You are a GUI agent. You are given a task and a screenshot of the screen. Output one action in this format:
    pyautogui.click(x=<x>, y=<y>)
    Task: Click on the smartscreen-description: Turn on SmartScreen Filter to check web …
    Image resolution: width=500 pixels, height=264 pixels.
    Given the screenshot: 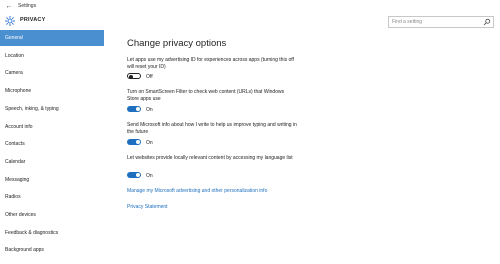 What is the action you would take?
    pyautogui.click(x=206, y=95)
    